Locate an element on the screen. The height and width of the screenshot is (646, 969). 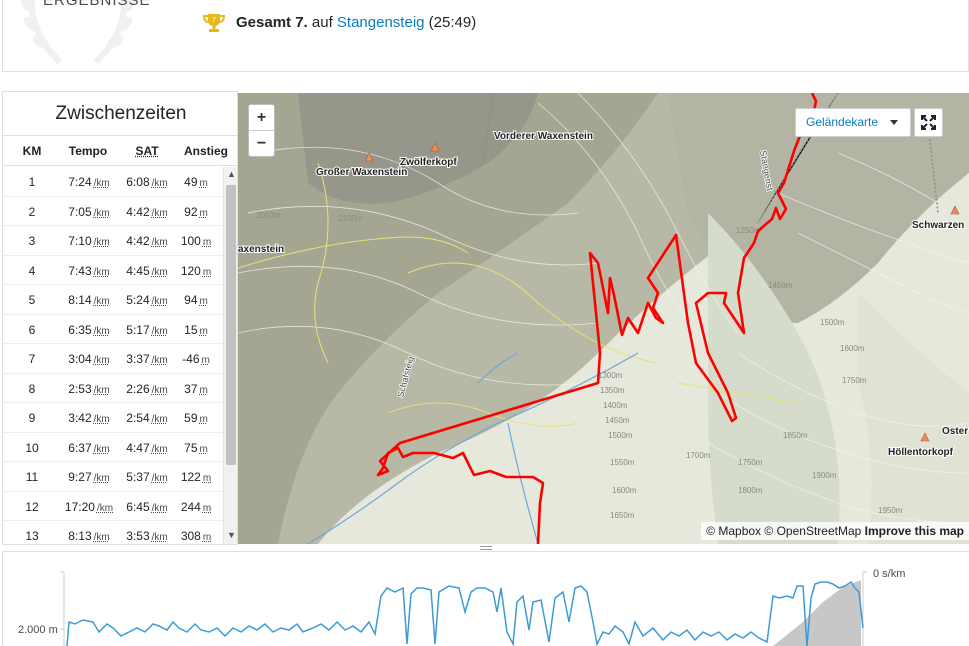
contour-label: 1750m is located at coordinates (854, 380).